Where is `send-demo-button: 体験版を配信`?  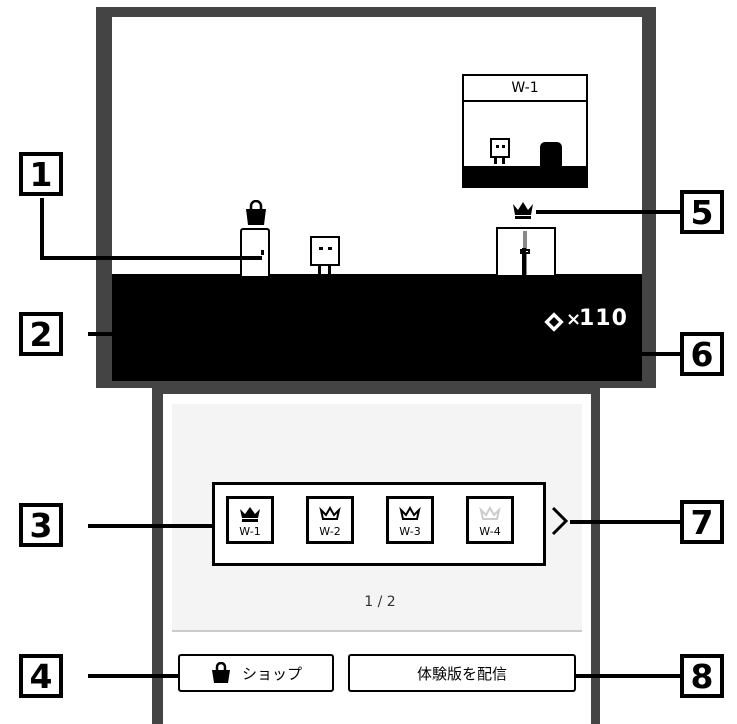 send-demo-button: 体験版を配信 is located at coordinates (462, 673).